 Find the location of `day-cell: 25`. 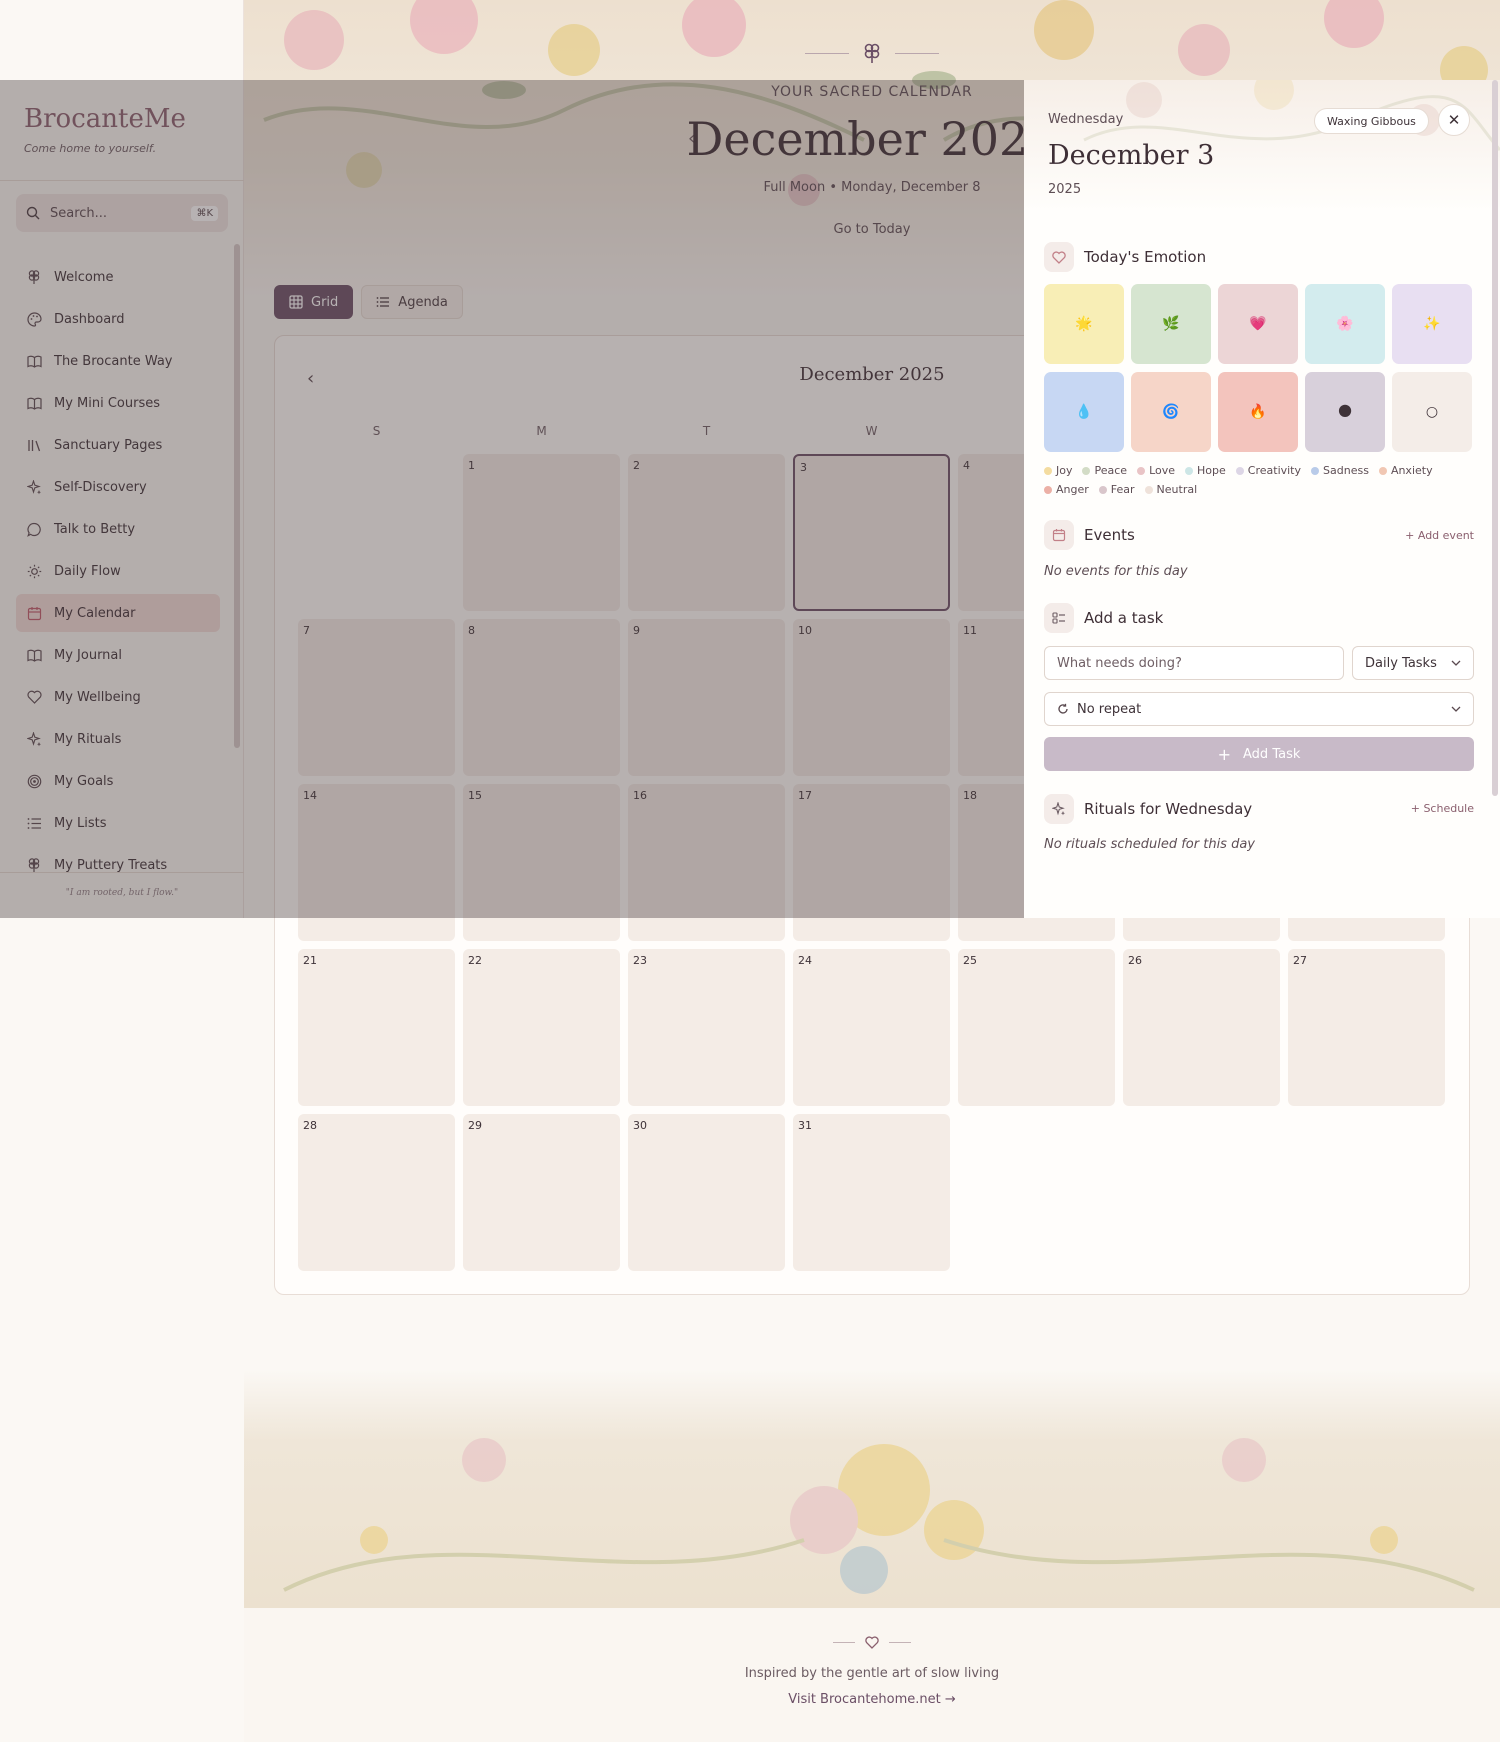

day-cell: 25 is located at coordinates (1036, 1027).